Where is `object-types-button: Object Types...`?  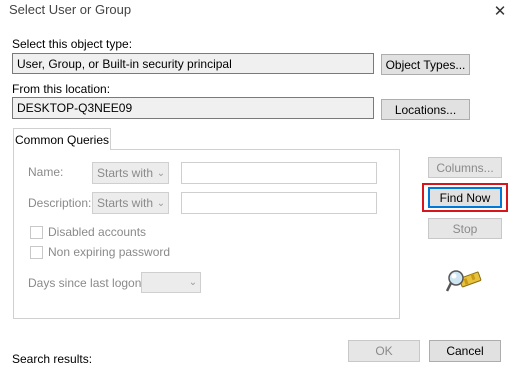
object-types-button: Object Types... is located at coordinates (425, 64).